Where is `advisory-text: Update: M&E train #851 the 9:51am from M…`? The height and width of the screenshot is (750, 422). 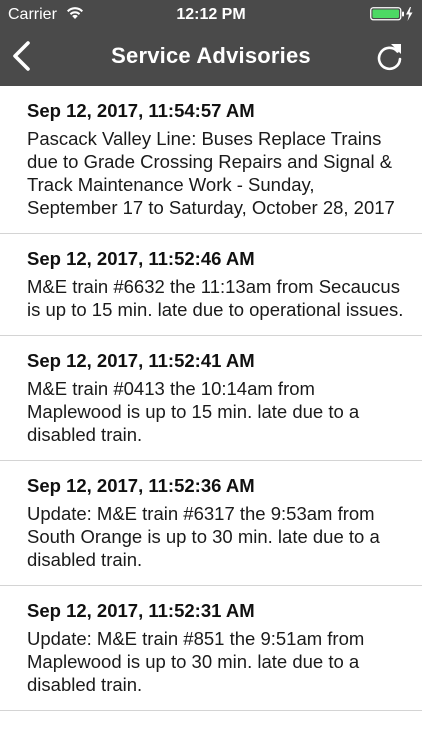
advisory-text: Update: M&E train #851 the 9:51am from M… is located at coordinates (196, 661).